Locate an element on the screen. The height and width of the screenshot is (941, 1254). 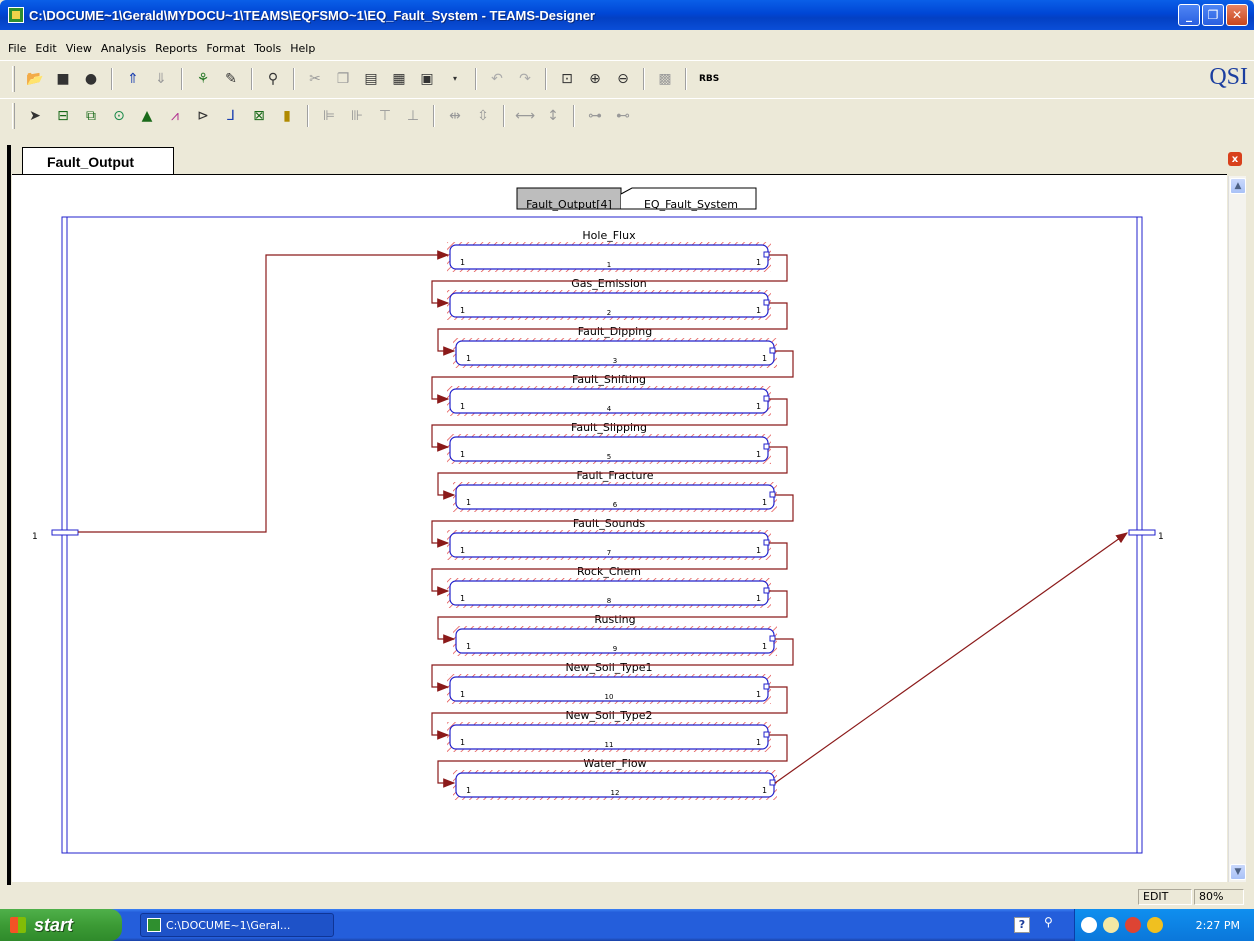
database-icon: ● is located at coordinates (91, 79).